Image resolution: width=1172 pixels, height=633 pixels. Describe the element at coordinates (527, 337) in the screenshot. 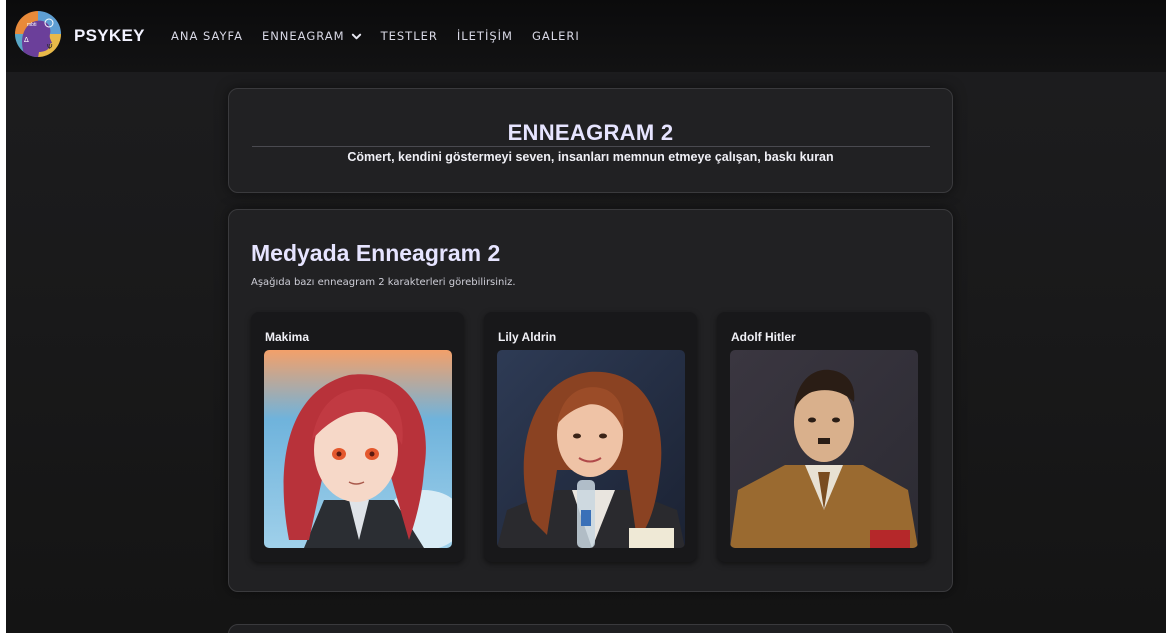

I see `character-name: Lily Aldrin` at that location.